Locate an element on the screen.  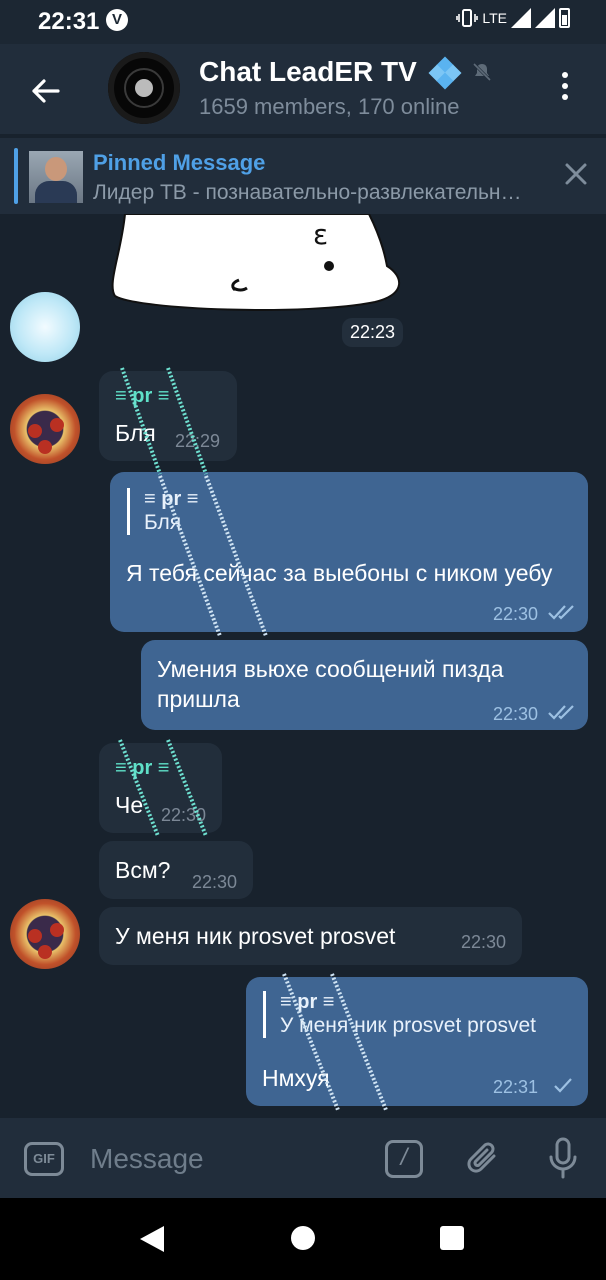
chat-header: Chat LeadER TV 1659 members, 170 online is located at coordinates (303, 89).